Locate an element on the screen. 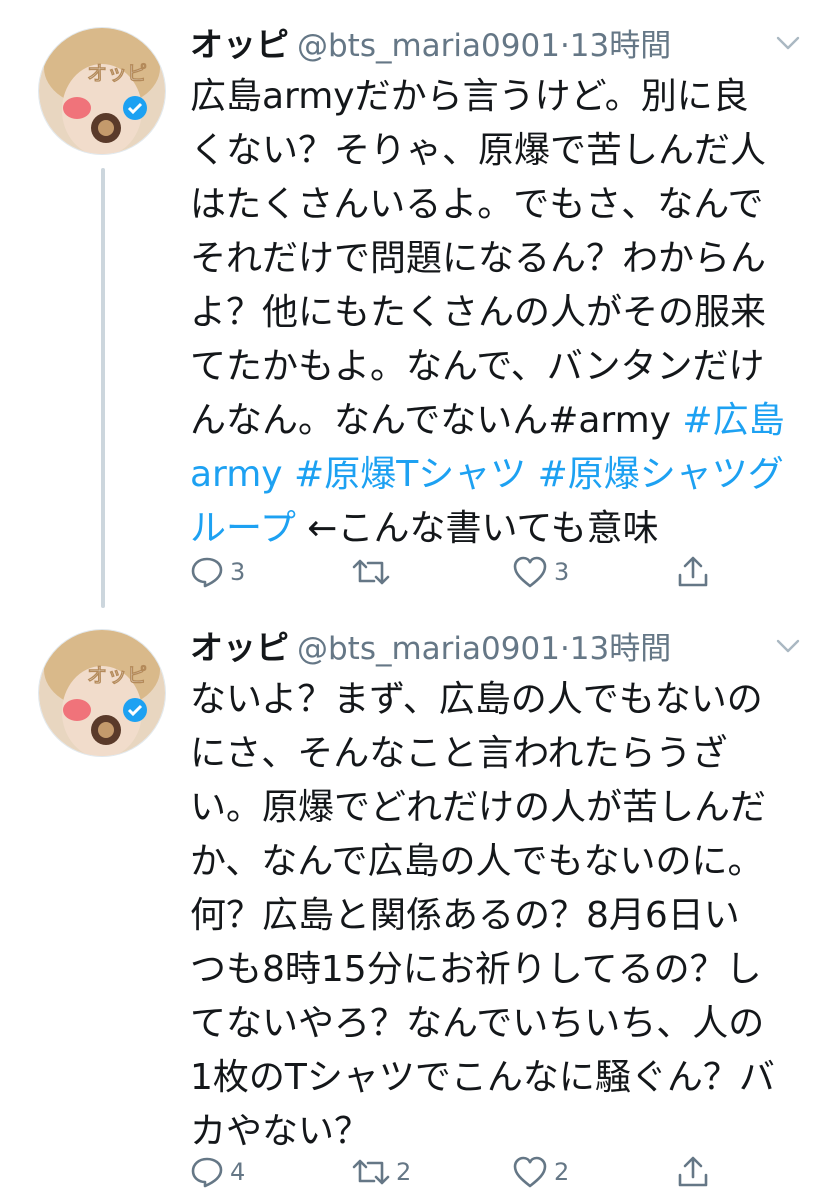 Image resolution: width=833 pixels, height=1199 pixels. tweet-text-line: くない？そりゃ、原爆で苦しんだ人 is located at coordinates (495, 151).